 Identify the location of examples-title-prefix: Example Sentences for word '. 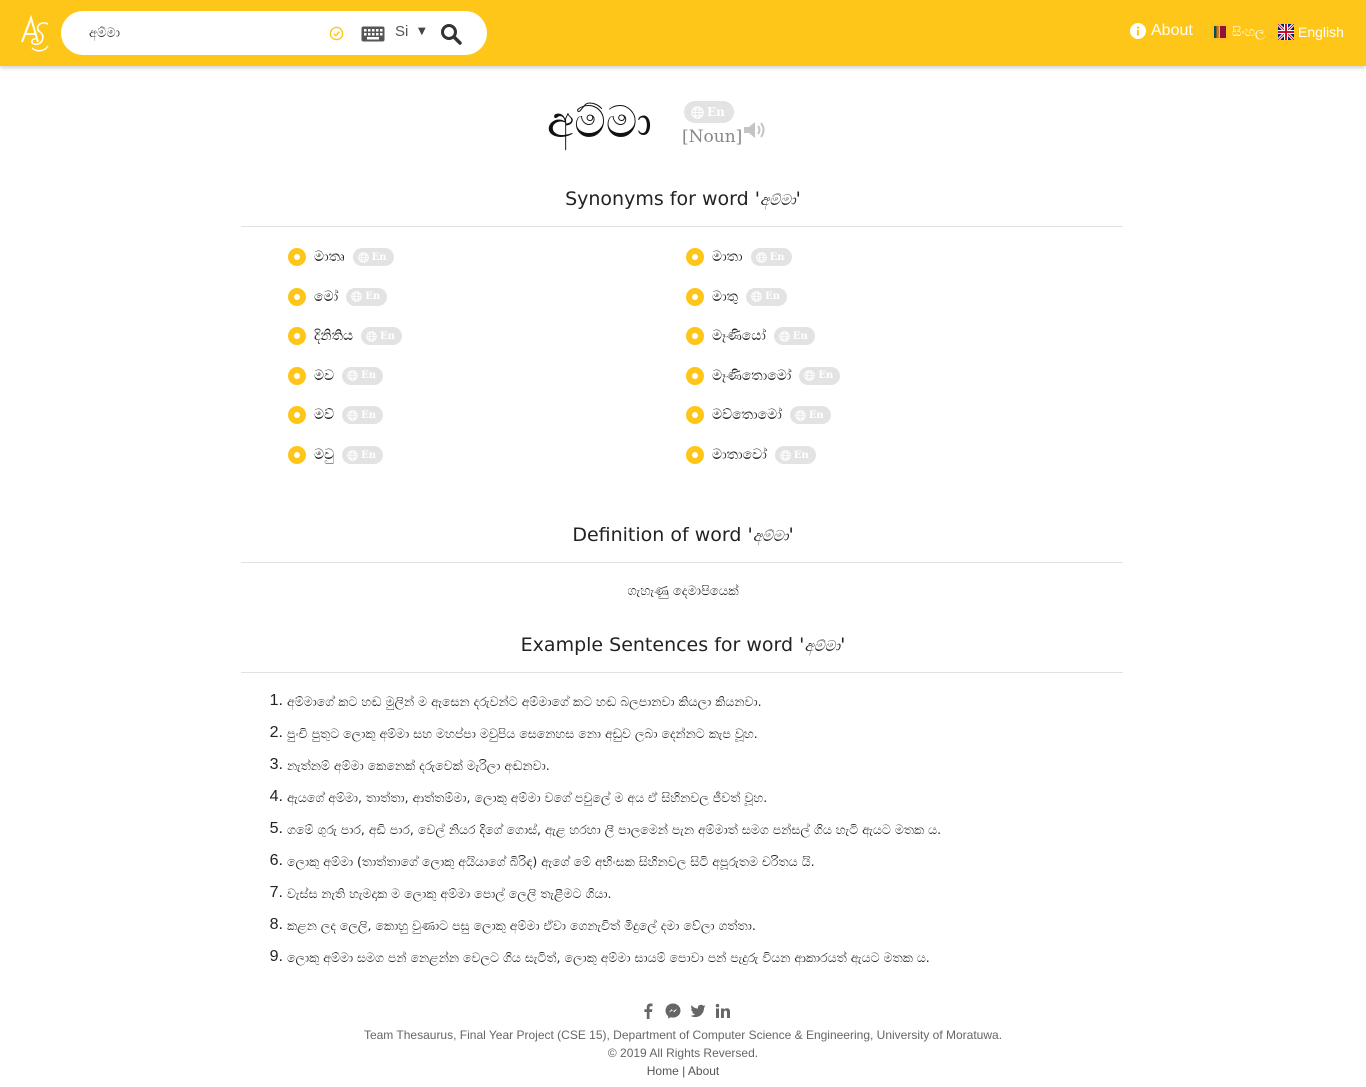
(662, 645).